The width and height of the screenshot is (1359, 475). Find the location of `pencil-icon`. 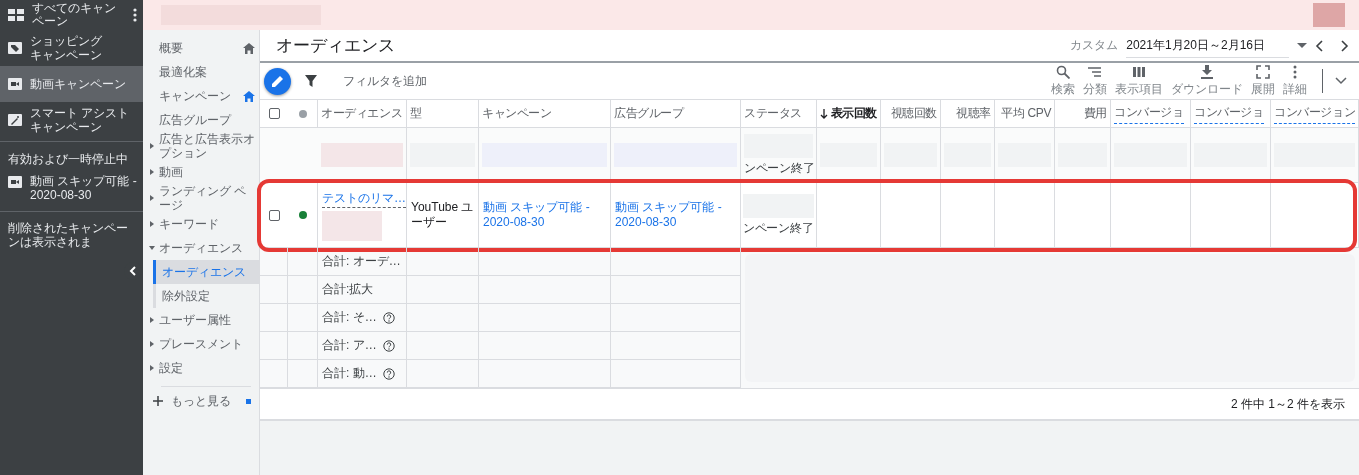

pencil-icon is located at coordinates (277, 81).